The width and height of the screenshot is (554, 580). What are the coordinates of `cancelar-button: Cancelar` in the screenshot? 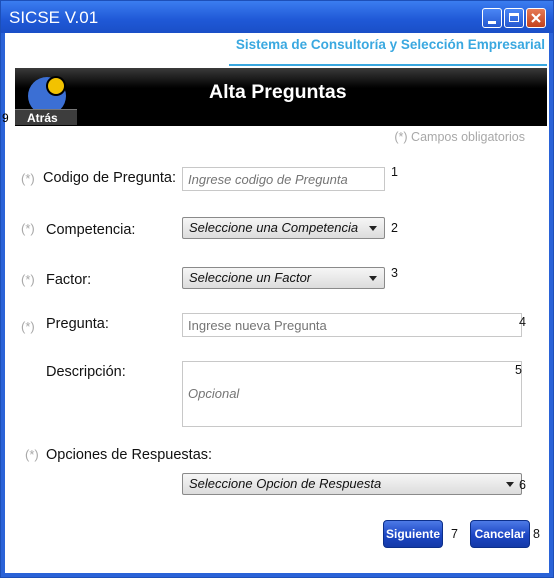 It's located at (500, 534).